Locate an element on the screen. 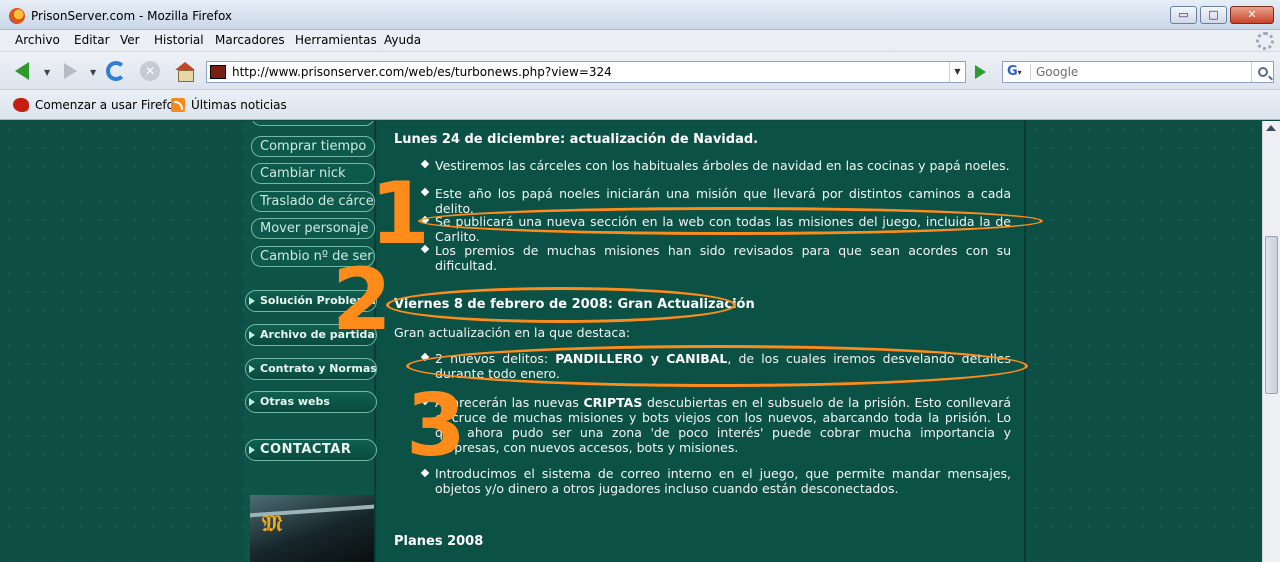  contact-label: CONTACTAR is located at coordinates (306, 449).